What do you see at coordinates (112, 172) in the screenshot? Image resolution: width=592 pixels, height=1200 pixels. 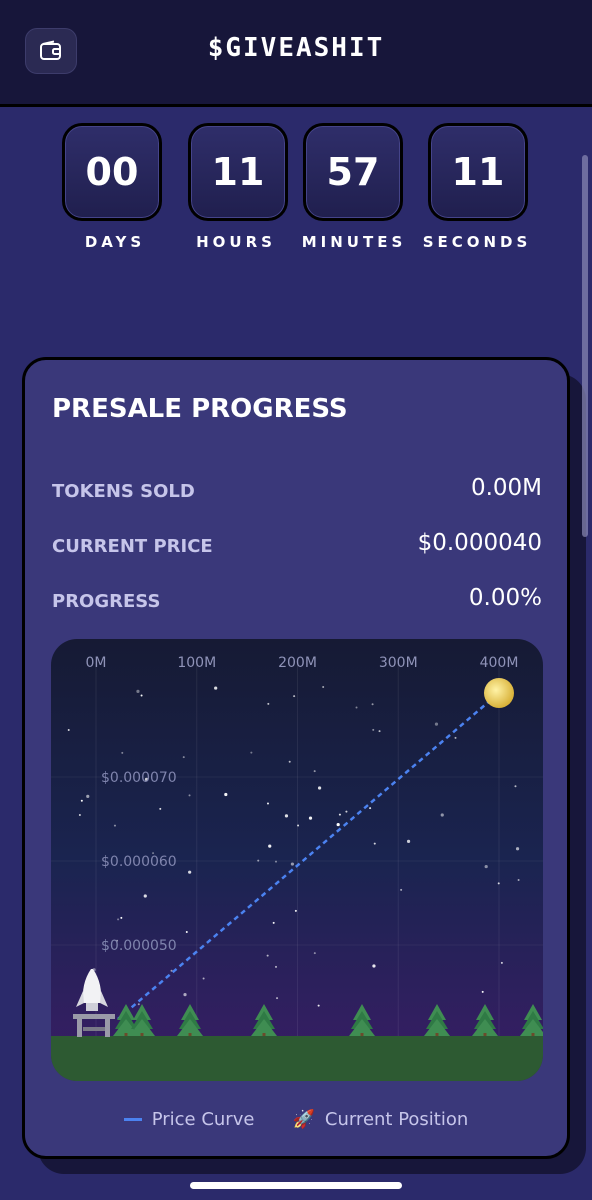 I see `days-value: 00` at bounding box center [112, 172].